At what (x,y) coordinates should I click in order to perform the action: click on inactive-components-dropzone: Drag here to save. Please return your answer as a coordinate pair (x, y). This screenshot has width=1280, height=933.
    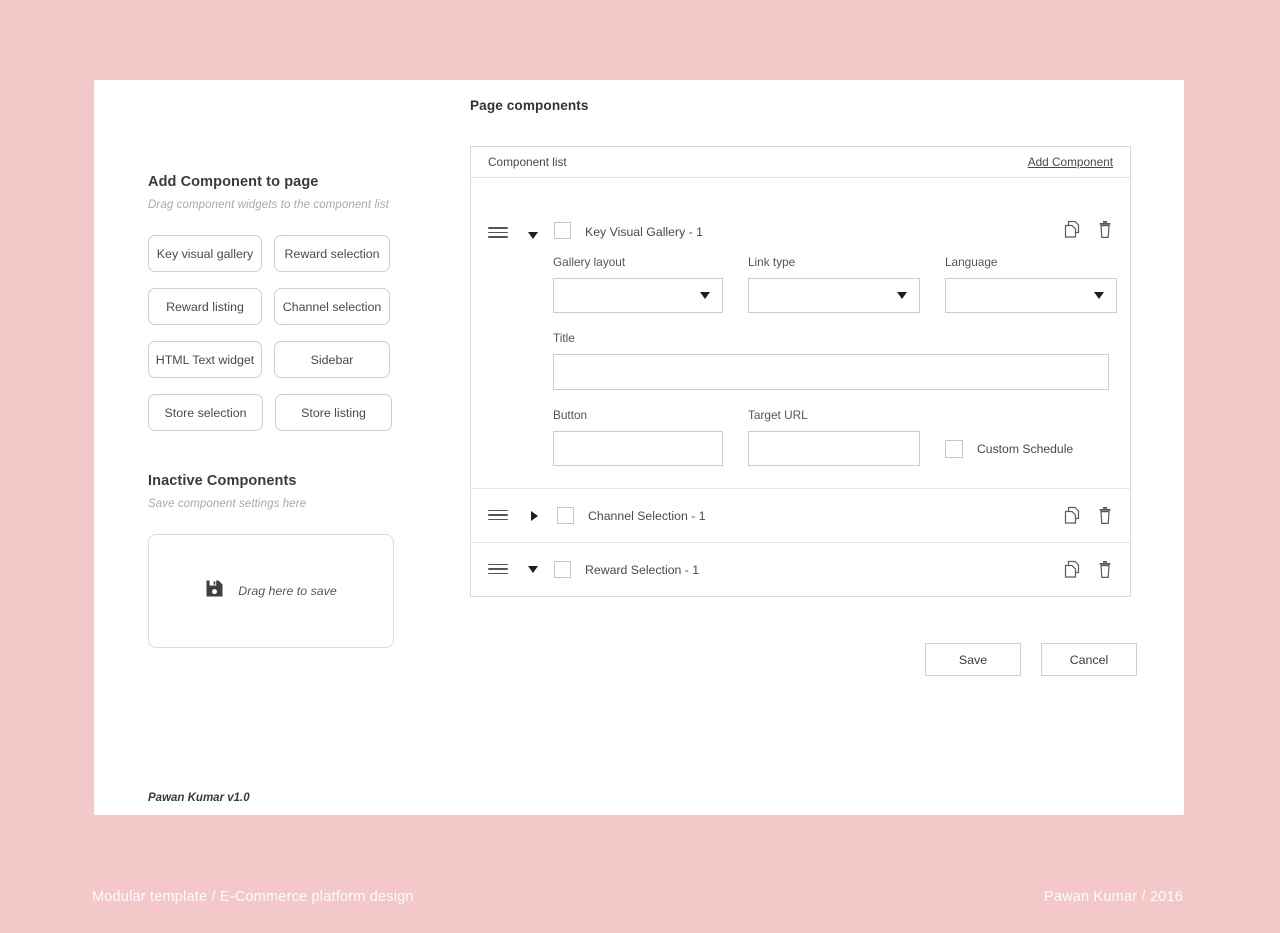
    Looking at the image, I should click on (271, 591).